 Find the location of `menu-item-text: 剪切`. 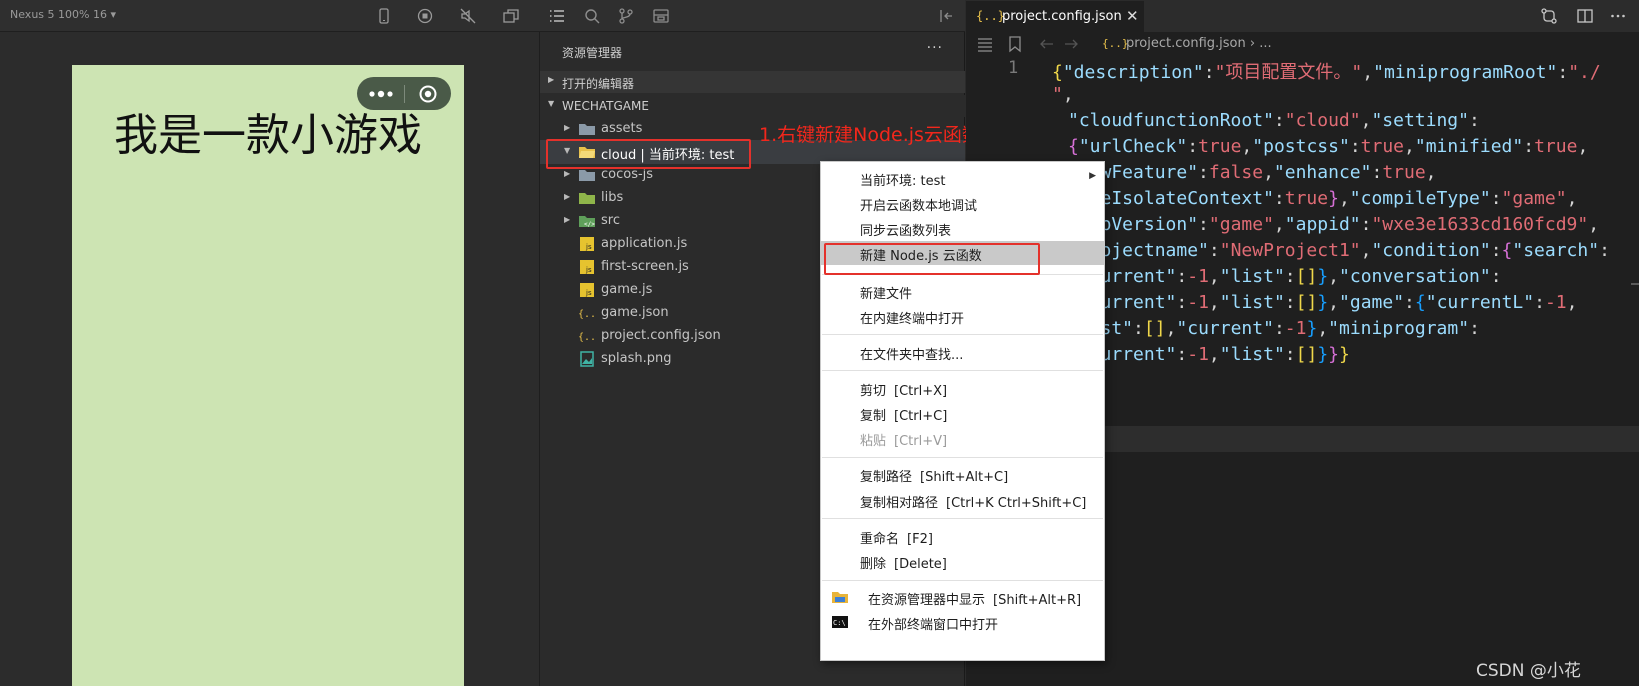

menu-item-text: 剪切 is located at coordinates (873, 391).